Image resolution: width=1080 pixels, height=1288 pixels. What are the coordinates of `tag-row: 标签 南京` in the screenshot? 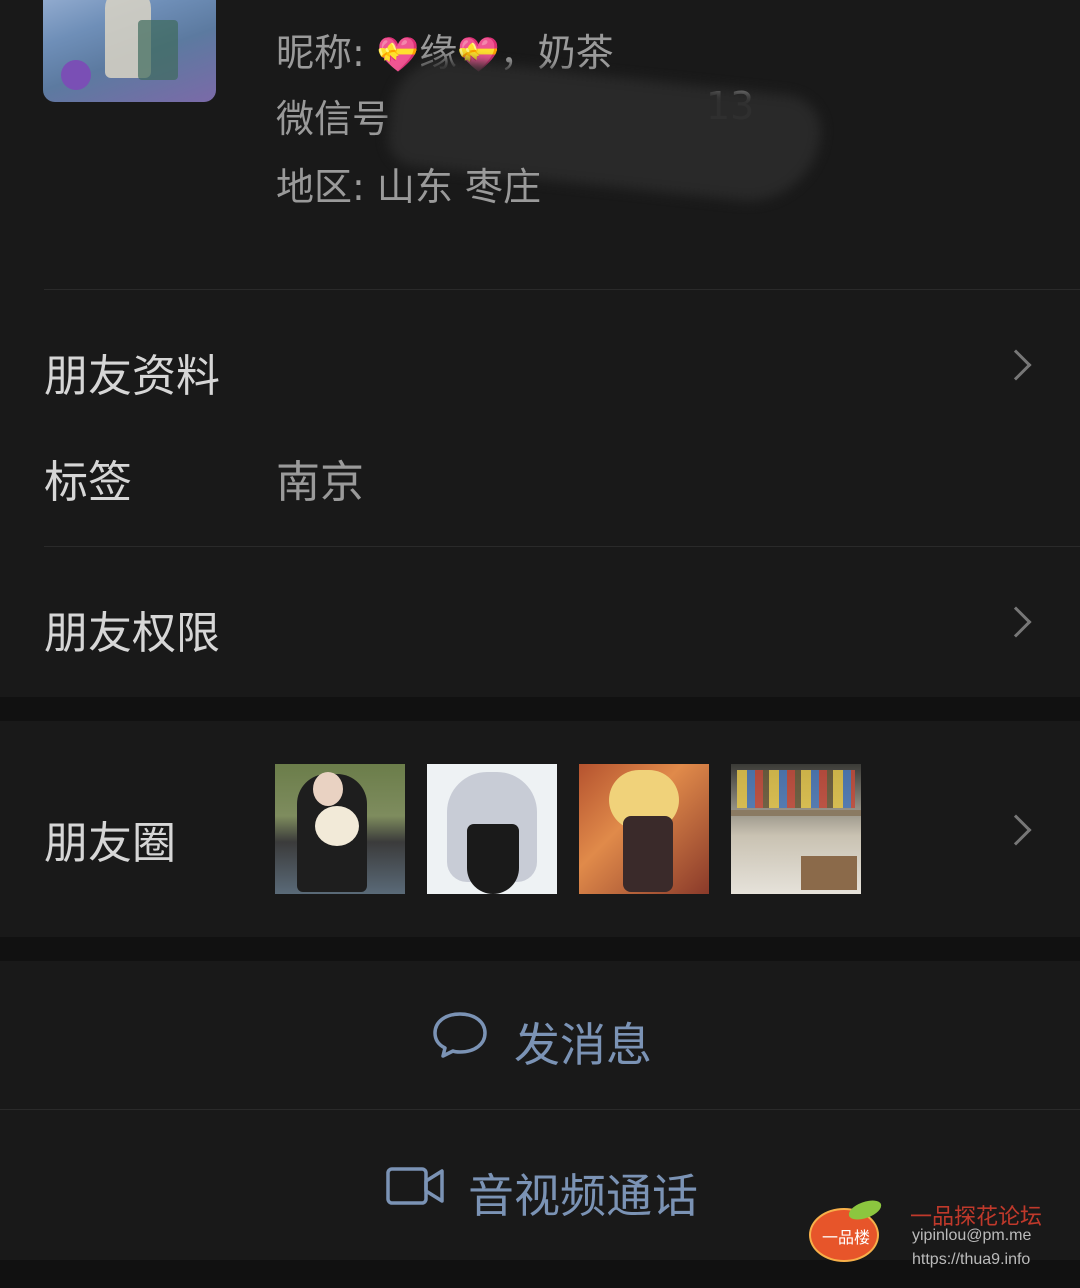 It's located at (540, 483).